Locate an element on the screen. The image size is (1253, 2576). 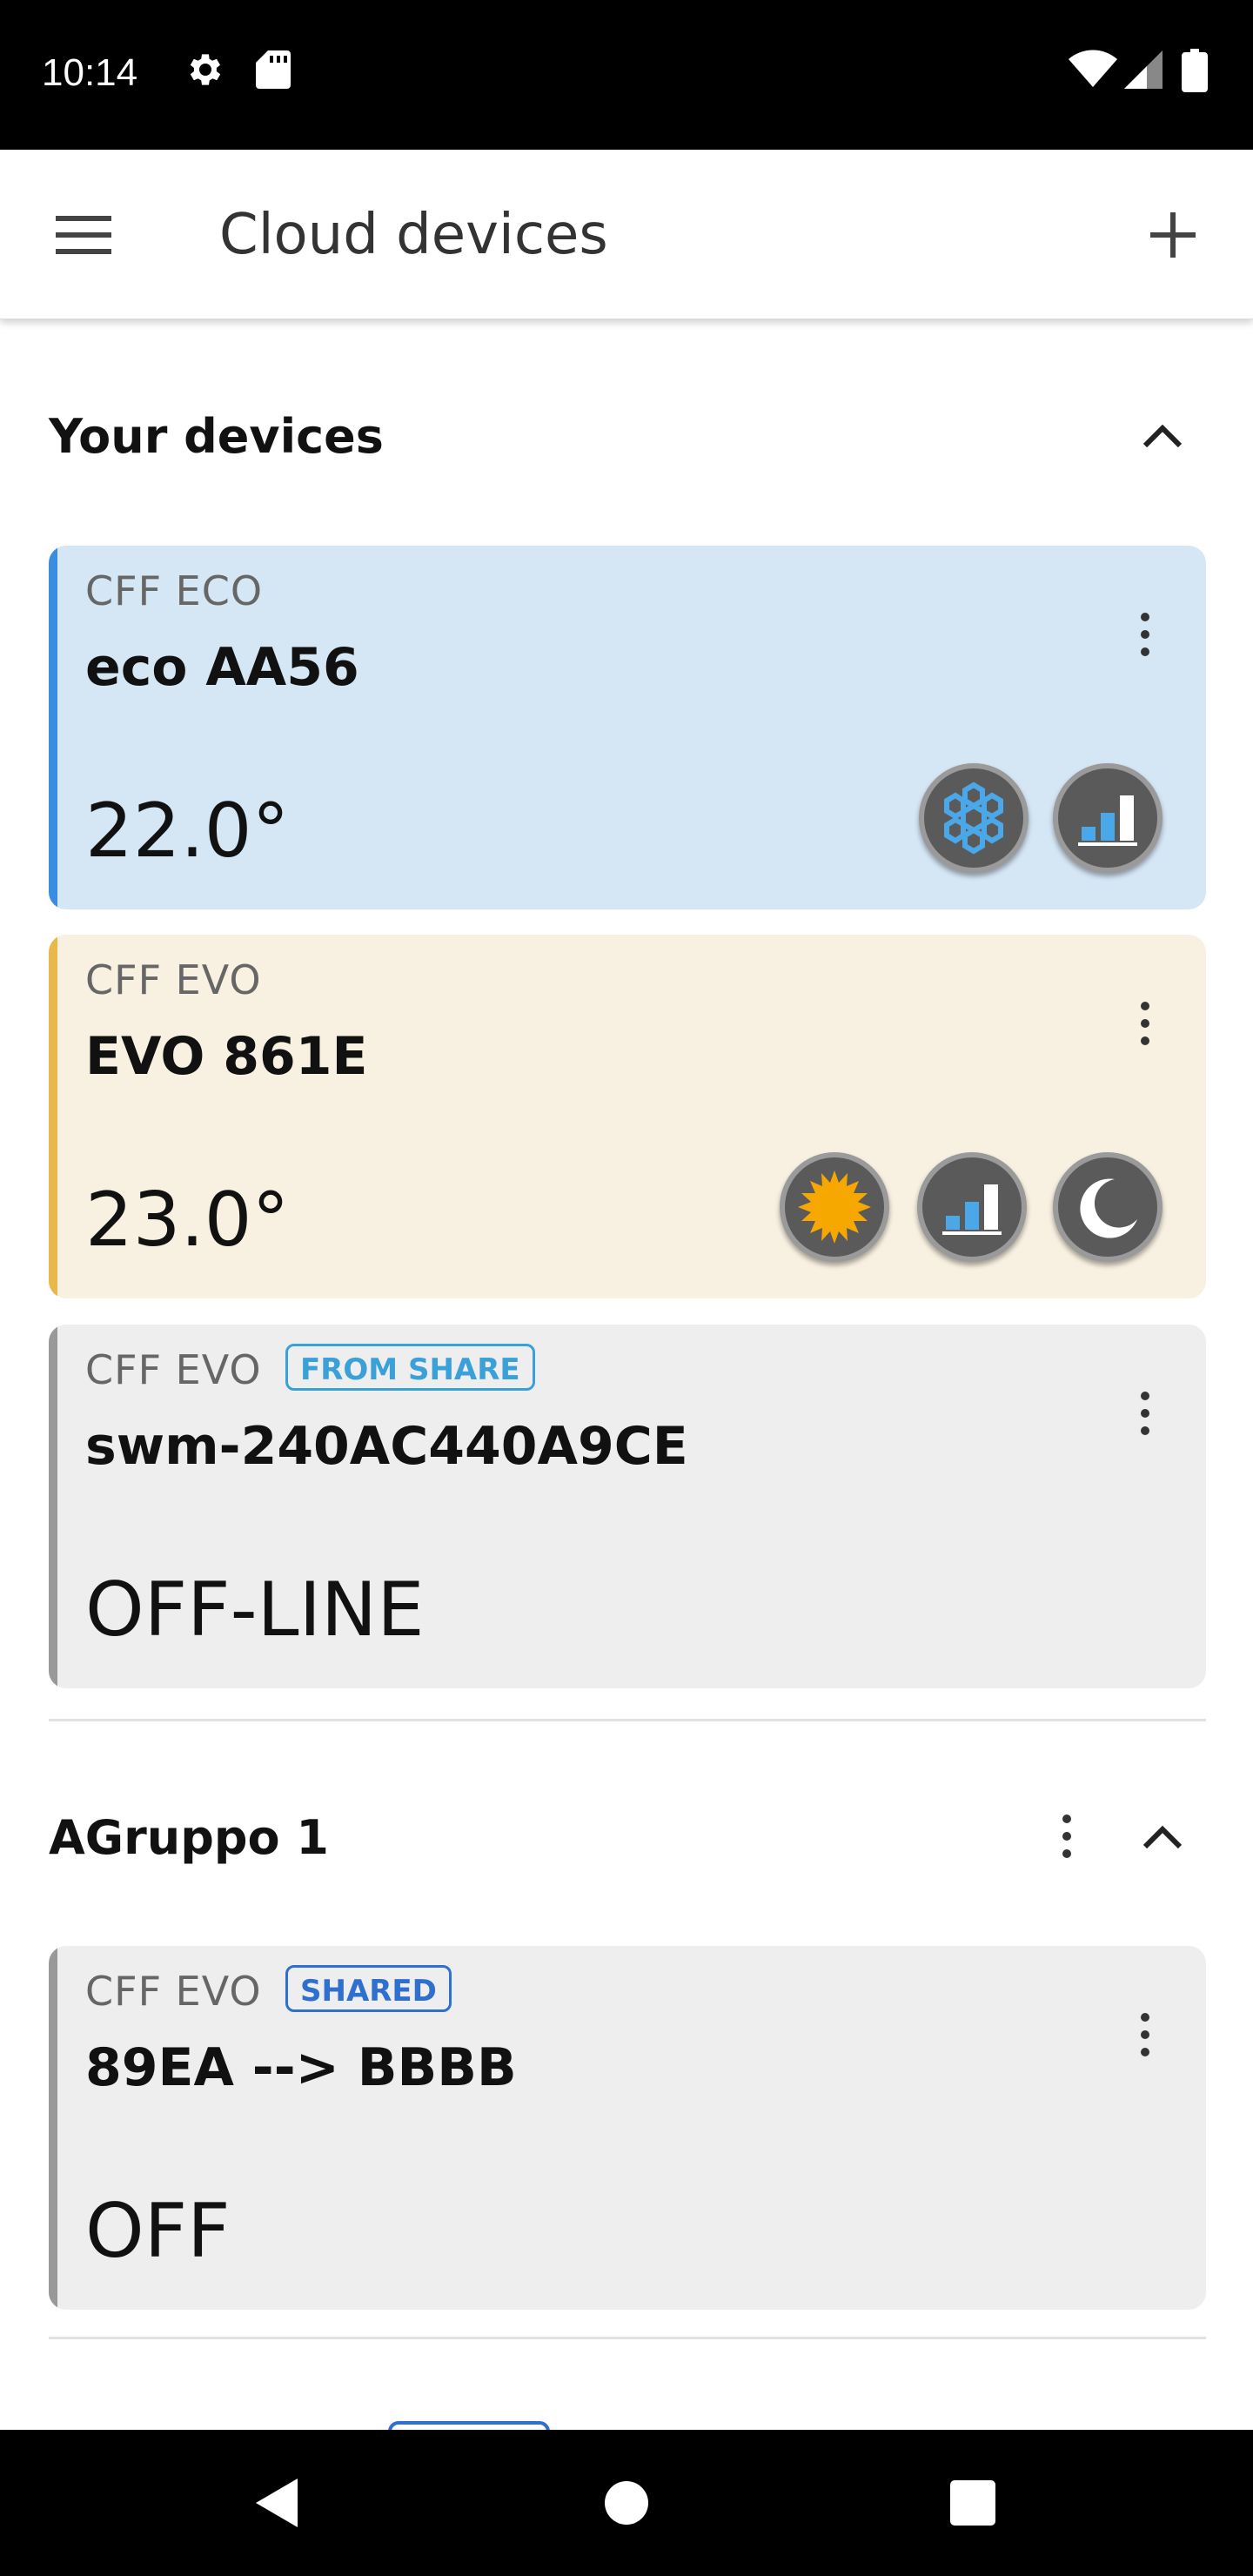
shared-badge: SHARED is located at coordinates (368, 1988).